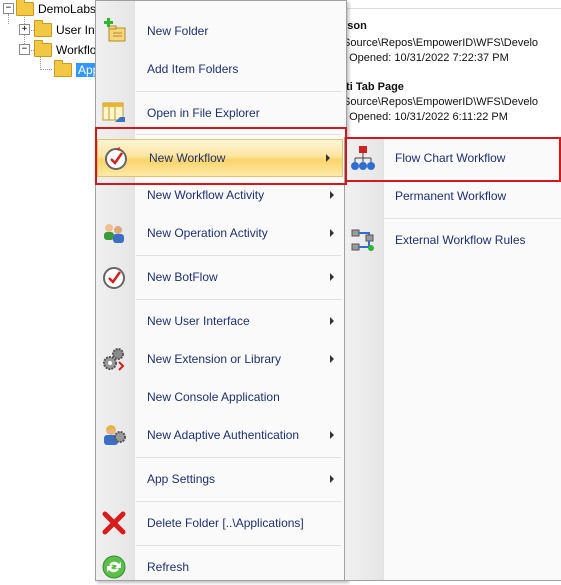 This screenshot has width=561, height=585. What do you see at coordinates (115, 435) in the screenshot?
I see `user-gear-icon` at bounding box center [115, 435].